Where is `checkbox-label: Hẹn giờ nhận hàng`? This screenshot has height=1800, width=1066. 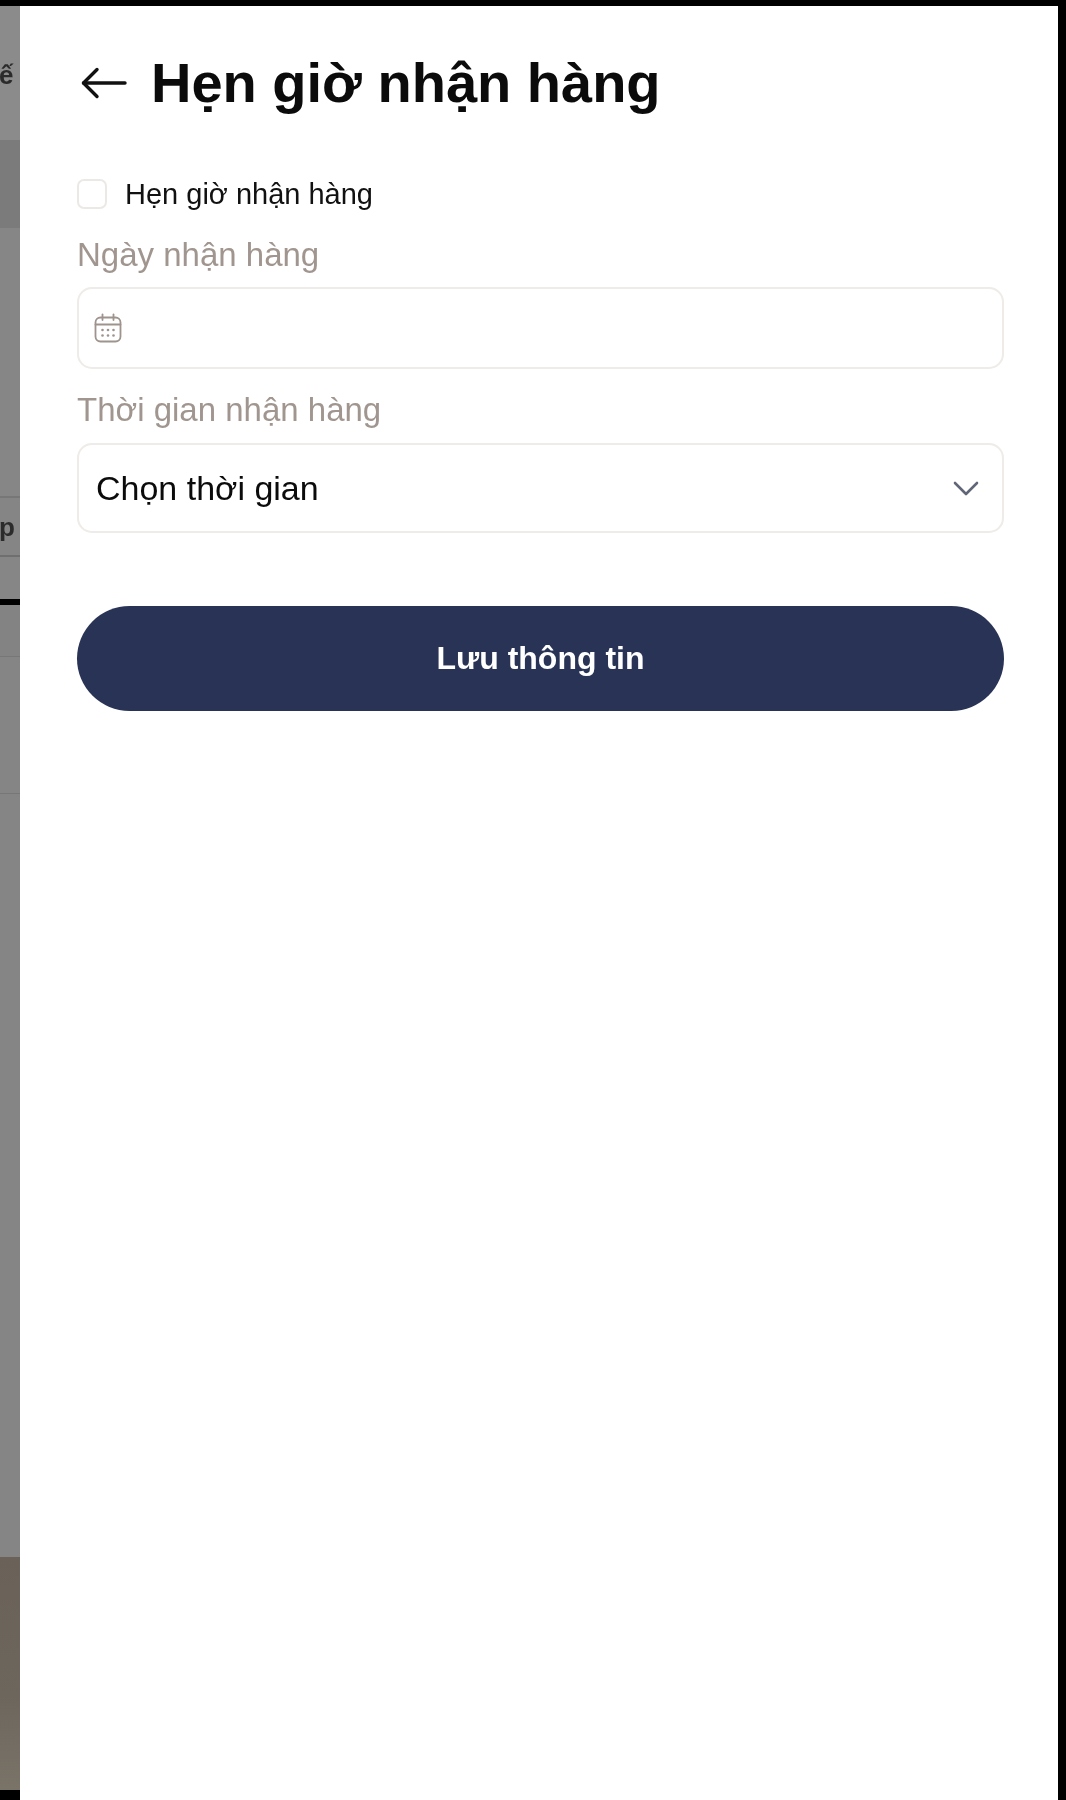 checkbox-label: Hẹn giờ nhận hàng is located at coordinates (249, 194).